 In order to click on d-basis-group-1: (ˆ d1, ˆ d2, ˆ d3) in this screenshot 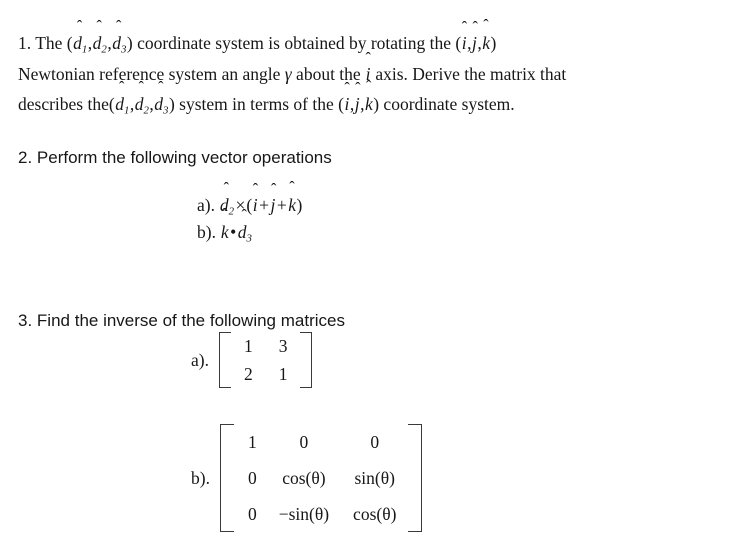, I will do `click(100, 37)`.